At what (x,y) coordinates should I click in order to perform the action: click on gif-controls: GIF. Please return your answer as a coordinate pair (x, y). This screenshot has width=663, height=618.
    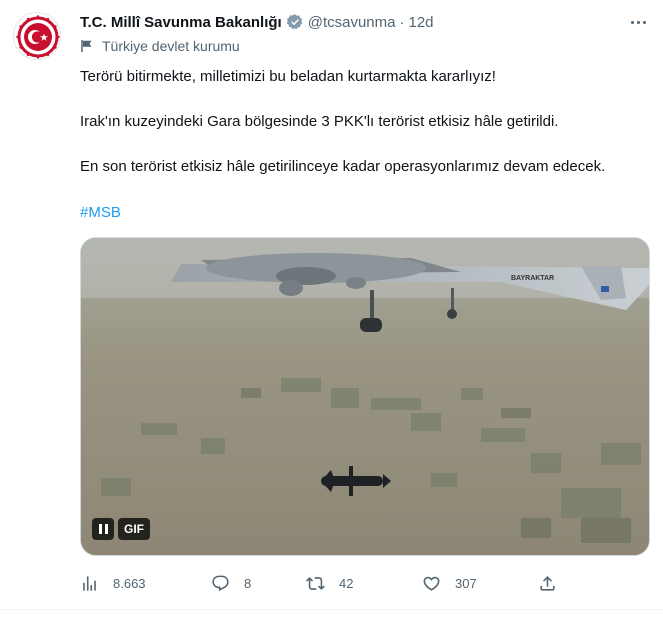
    Looking at the image, I should click on (121, 529).